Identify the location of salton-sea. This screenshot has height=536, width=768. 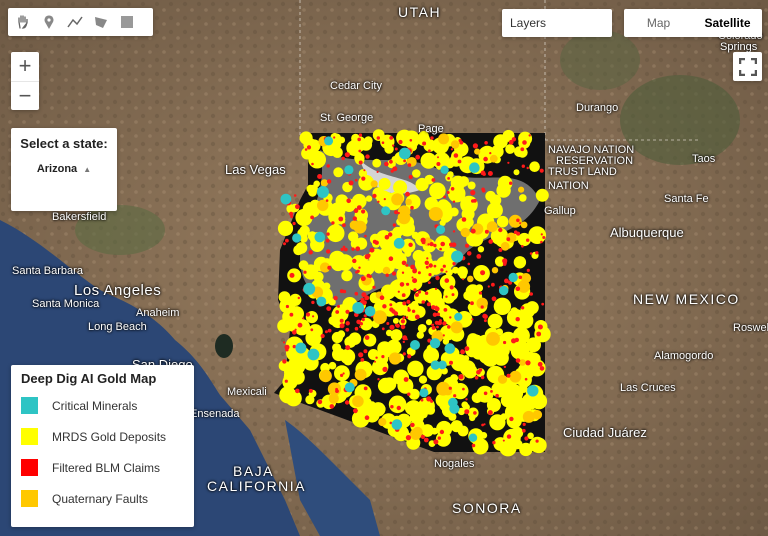
(224, 346).